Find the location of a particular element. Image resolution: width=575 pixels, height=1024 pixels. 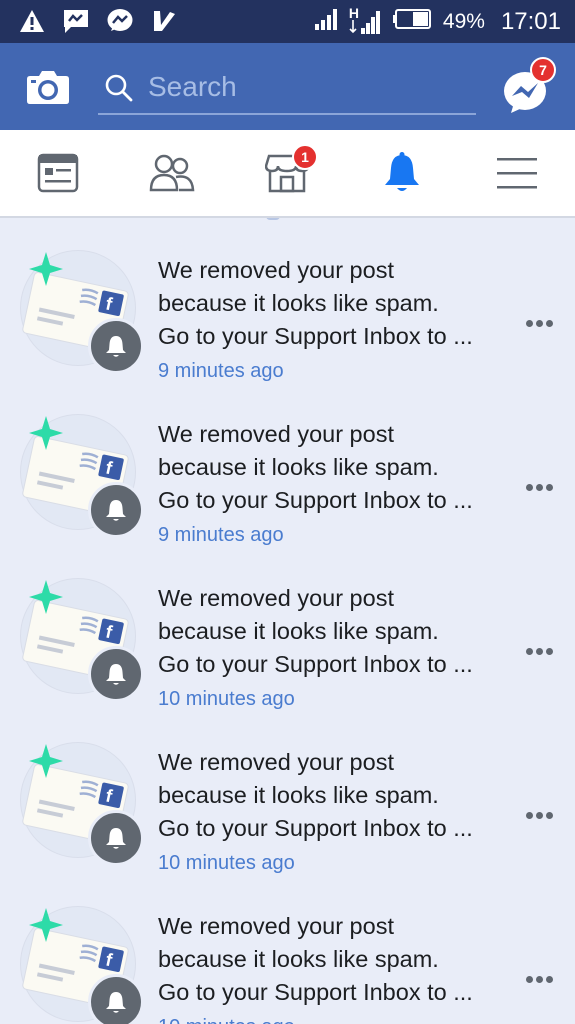

tab-friends is located at coordinates (172, 173).